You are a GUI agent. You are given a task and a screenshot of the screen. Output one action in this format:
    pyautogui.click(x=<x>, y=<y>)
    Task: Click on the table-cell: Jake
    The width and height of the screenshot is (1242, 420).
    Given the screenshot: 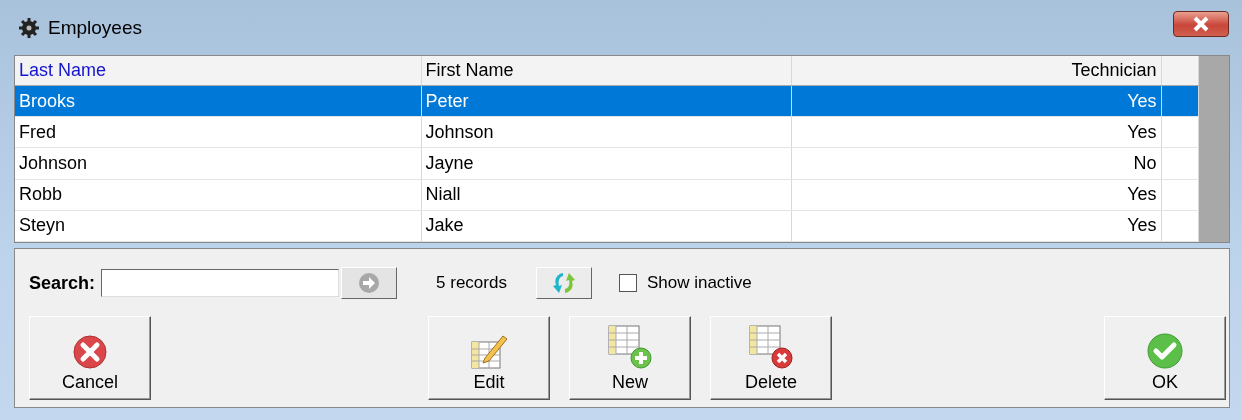 What is the action you would take?
    pyautogui.click(x=606, y=226)
    